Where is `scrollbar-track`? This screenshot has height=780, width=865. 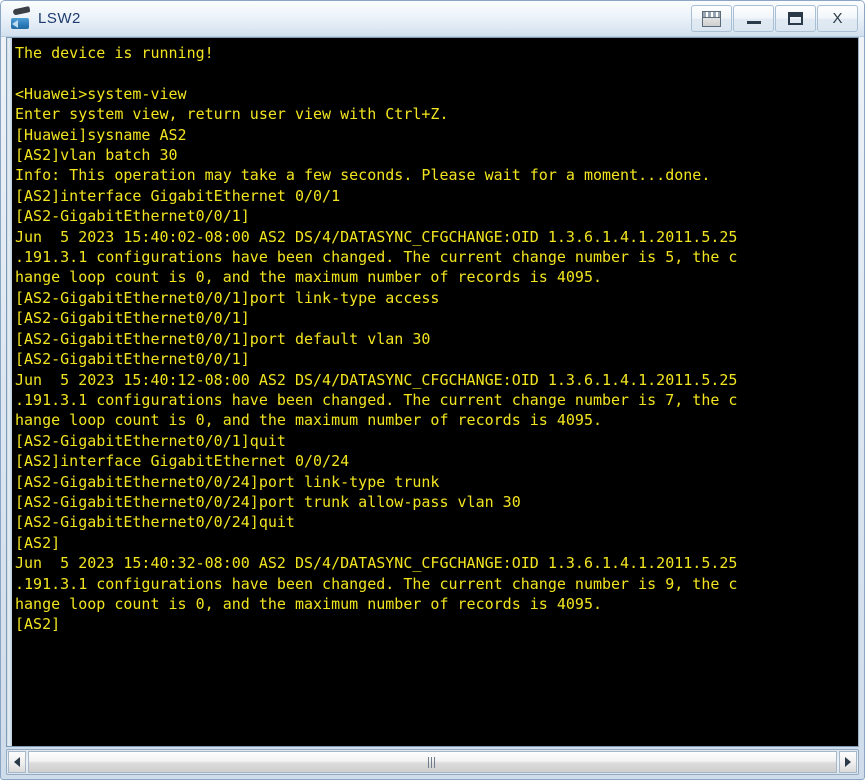
scrollbar-track is located at coordinates (432, 762).